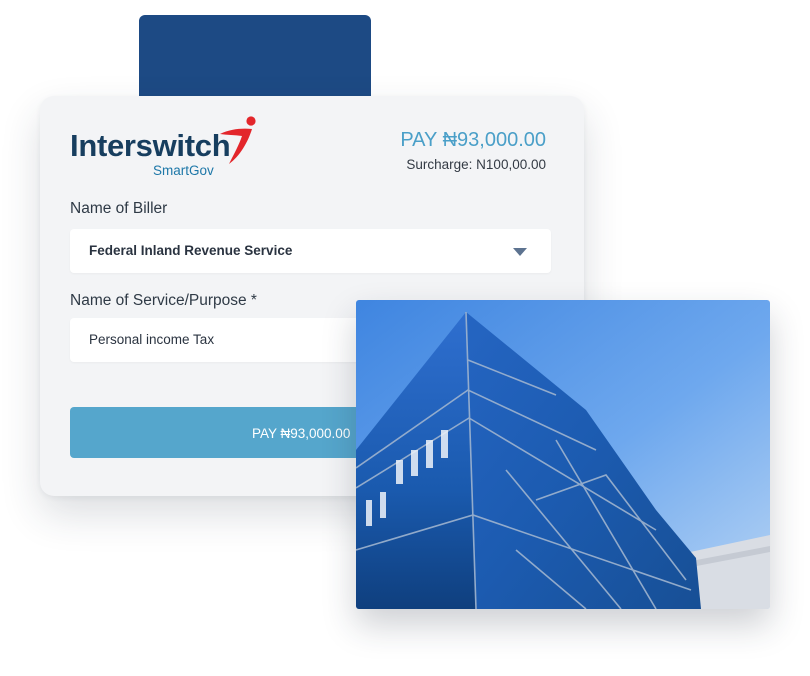 This screenshot has width=810, height=676. What do you see at coordinates (191, 250) in the screenshot?
I see `biller-selected-value: Federal Inland Revenue Service` at bounding box center [191, 250].